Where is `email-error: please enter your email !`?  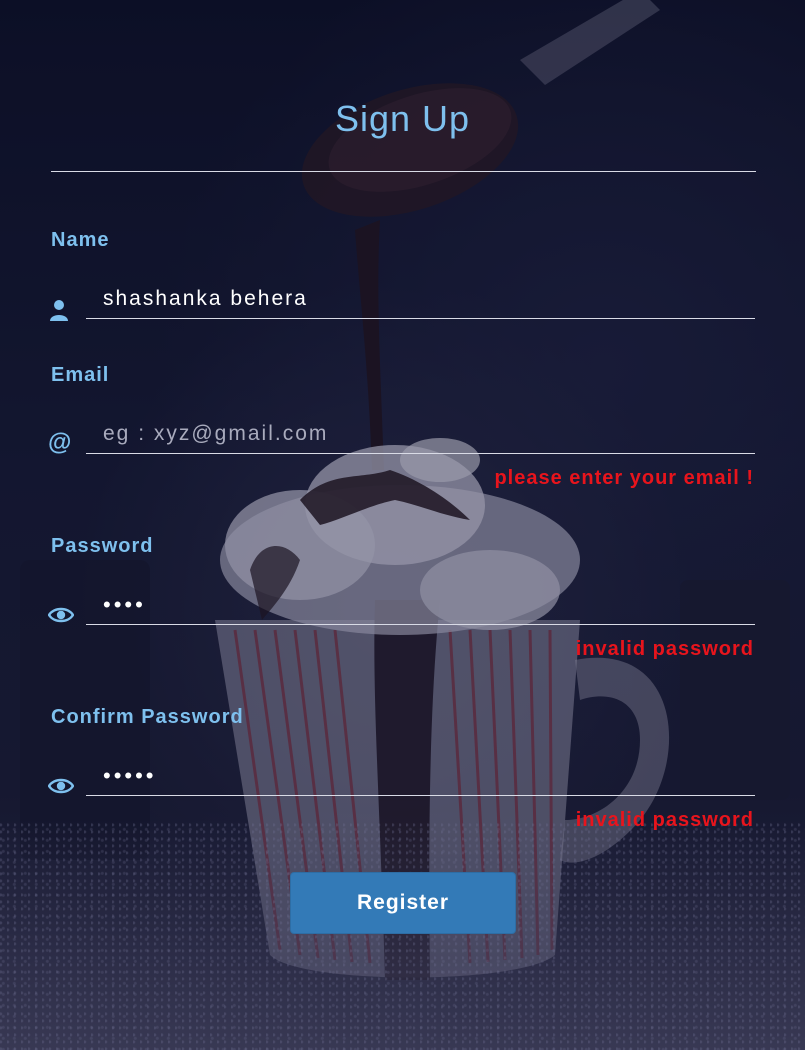 email-error: please enter your email ! is located at coordinates (624, 478).